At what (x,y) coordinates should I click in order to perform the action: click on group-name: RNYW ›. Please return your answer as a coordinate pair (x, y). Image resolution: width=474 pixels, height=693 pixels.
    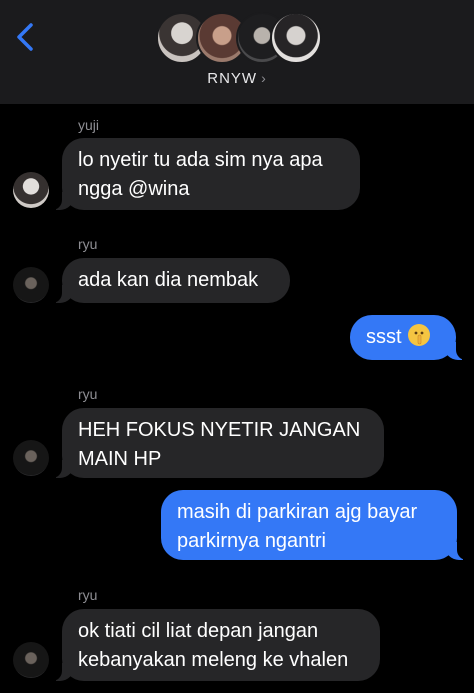
    Looking at the image, I should click on (237, 78).